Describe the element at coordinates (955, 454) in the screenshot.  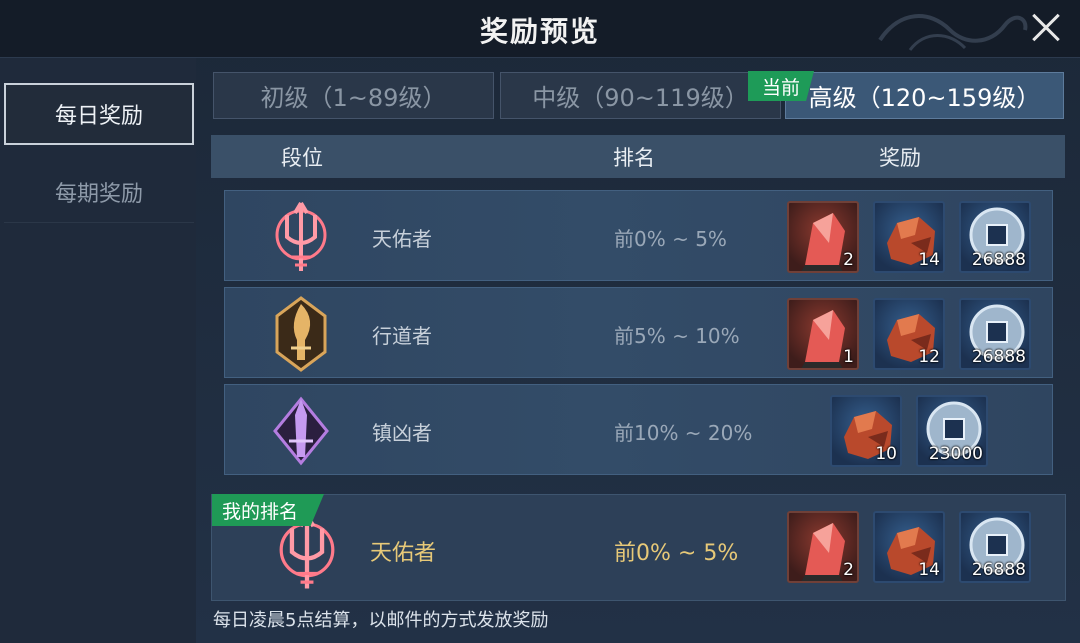
I see `item-count: 23000` at that location.